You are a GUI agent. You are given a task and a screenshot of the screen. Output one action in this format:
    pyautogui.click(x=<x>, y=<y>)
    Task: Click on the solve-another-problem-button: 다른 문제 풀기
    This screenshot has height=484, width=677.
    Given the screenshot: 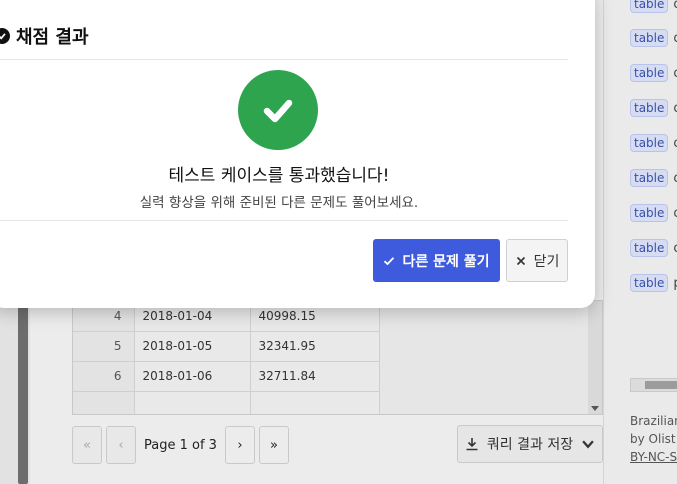 What is the action you would take?
    pyautogui.click(x=436, y=260)
    